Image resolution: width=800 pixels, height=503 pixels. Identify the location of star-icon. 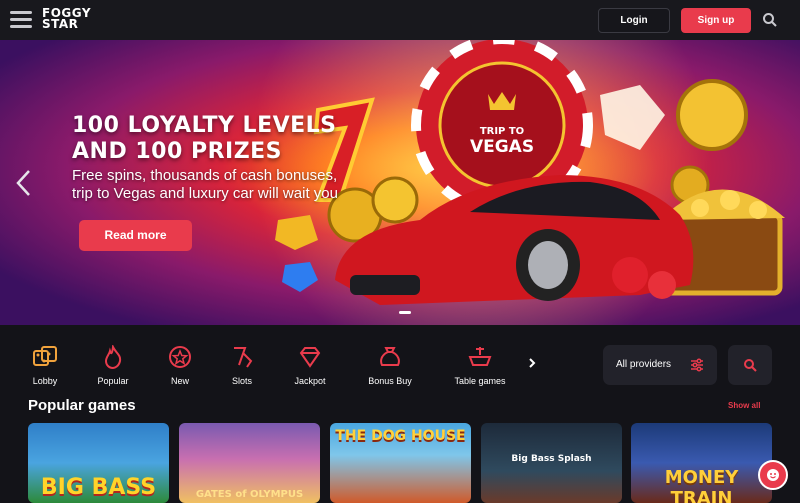
(180, 357).